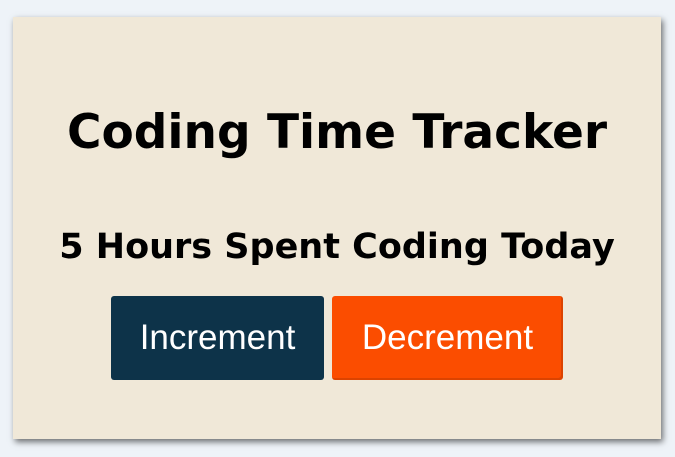 This screenshot has height=457, width=675. I want to click on hours-status-text: 5 Hours Spent Coding Today, so click(337, 247).